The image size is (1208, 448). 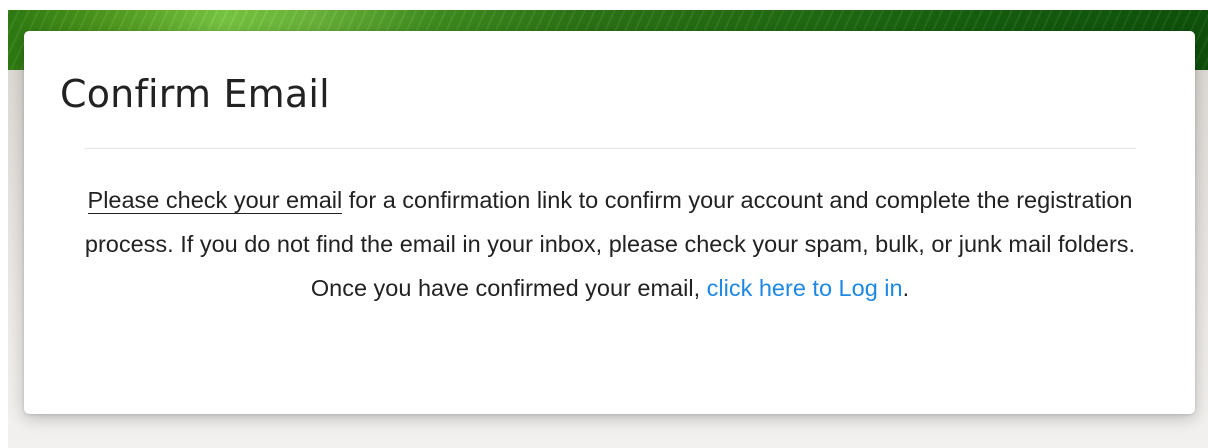 What do you see at coordinates (195, 94) in the screenshot?
I see `page-title: Confirm Email` at bounding box center [195, 94].